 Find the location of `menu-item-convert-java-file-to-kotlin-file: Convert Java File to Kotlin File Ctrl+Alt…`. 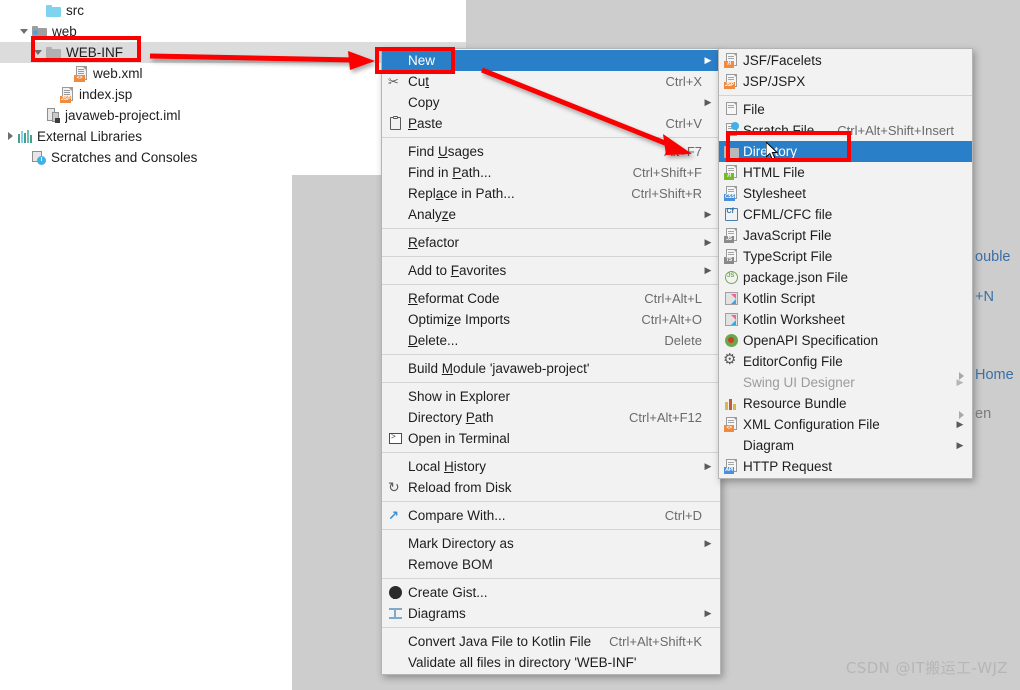

menu-item-convert-java-file-to-kotlin-file: Convert Java File to Kotlin File Ctrl+Alt… is located at coordinates (551, 641).